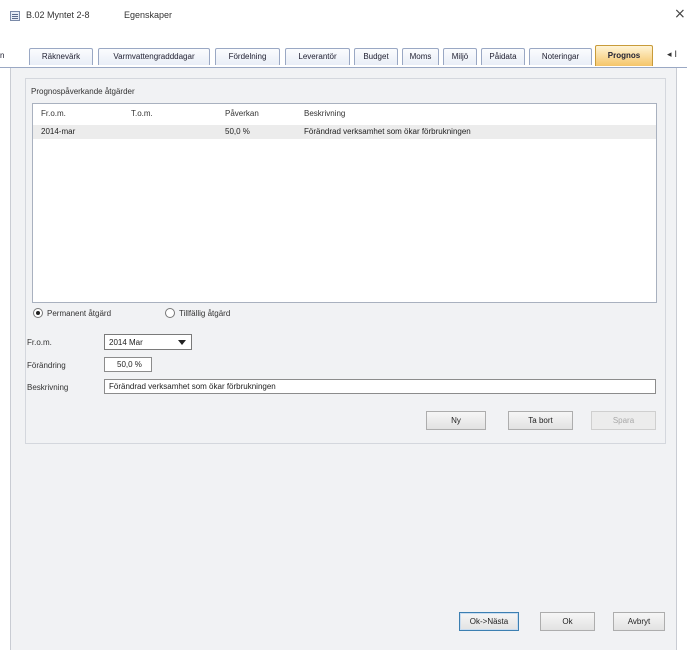  I want to click on window-icon, so click(15, 16).